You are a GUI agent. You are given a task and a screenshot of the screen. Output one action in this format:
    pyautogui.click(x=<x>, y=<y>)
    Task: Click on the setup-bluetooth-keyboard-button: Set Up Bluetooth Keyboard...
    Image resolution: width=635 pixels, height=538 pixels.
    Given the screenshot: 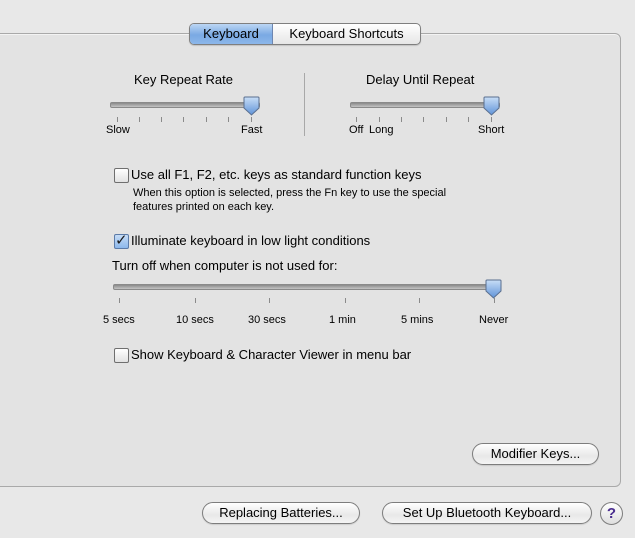 What is the action you would take?
    pyautogui.click(x=487, y=513)
    